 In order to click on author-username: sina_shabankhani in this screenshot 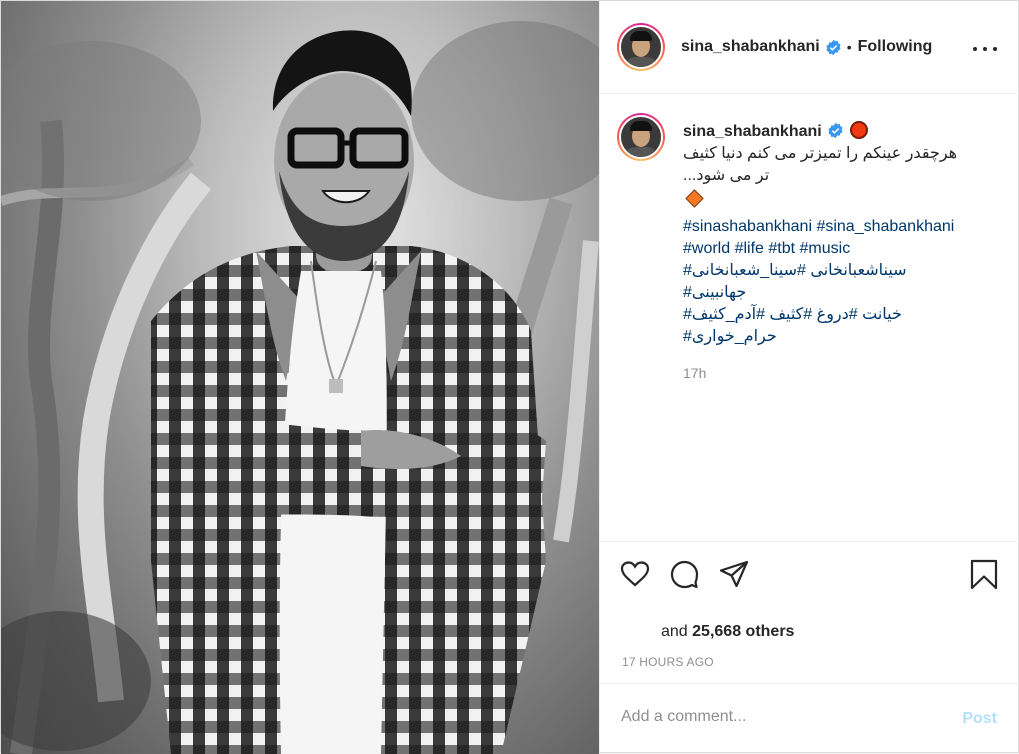, I will do `click(750, 47)`.